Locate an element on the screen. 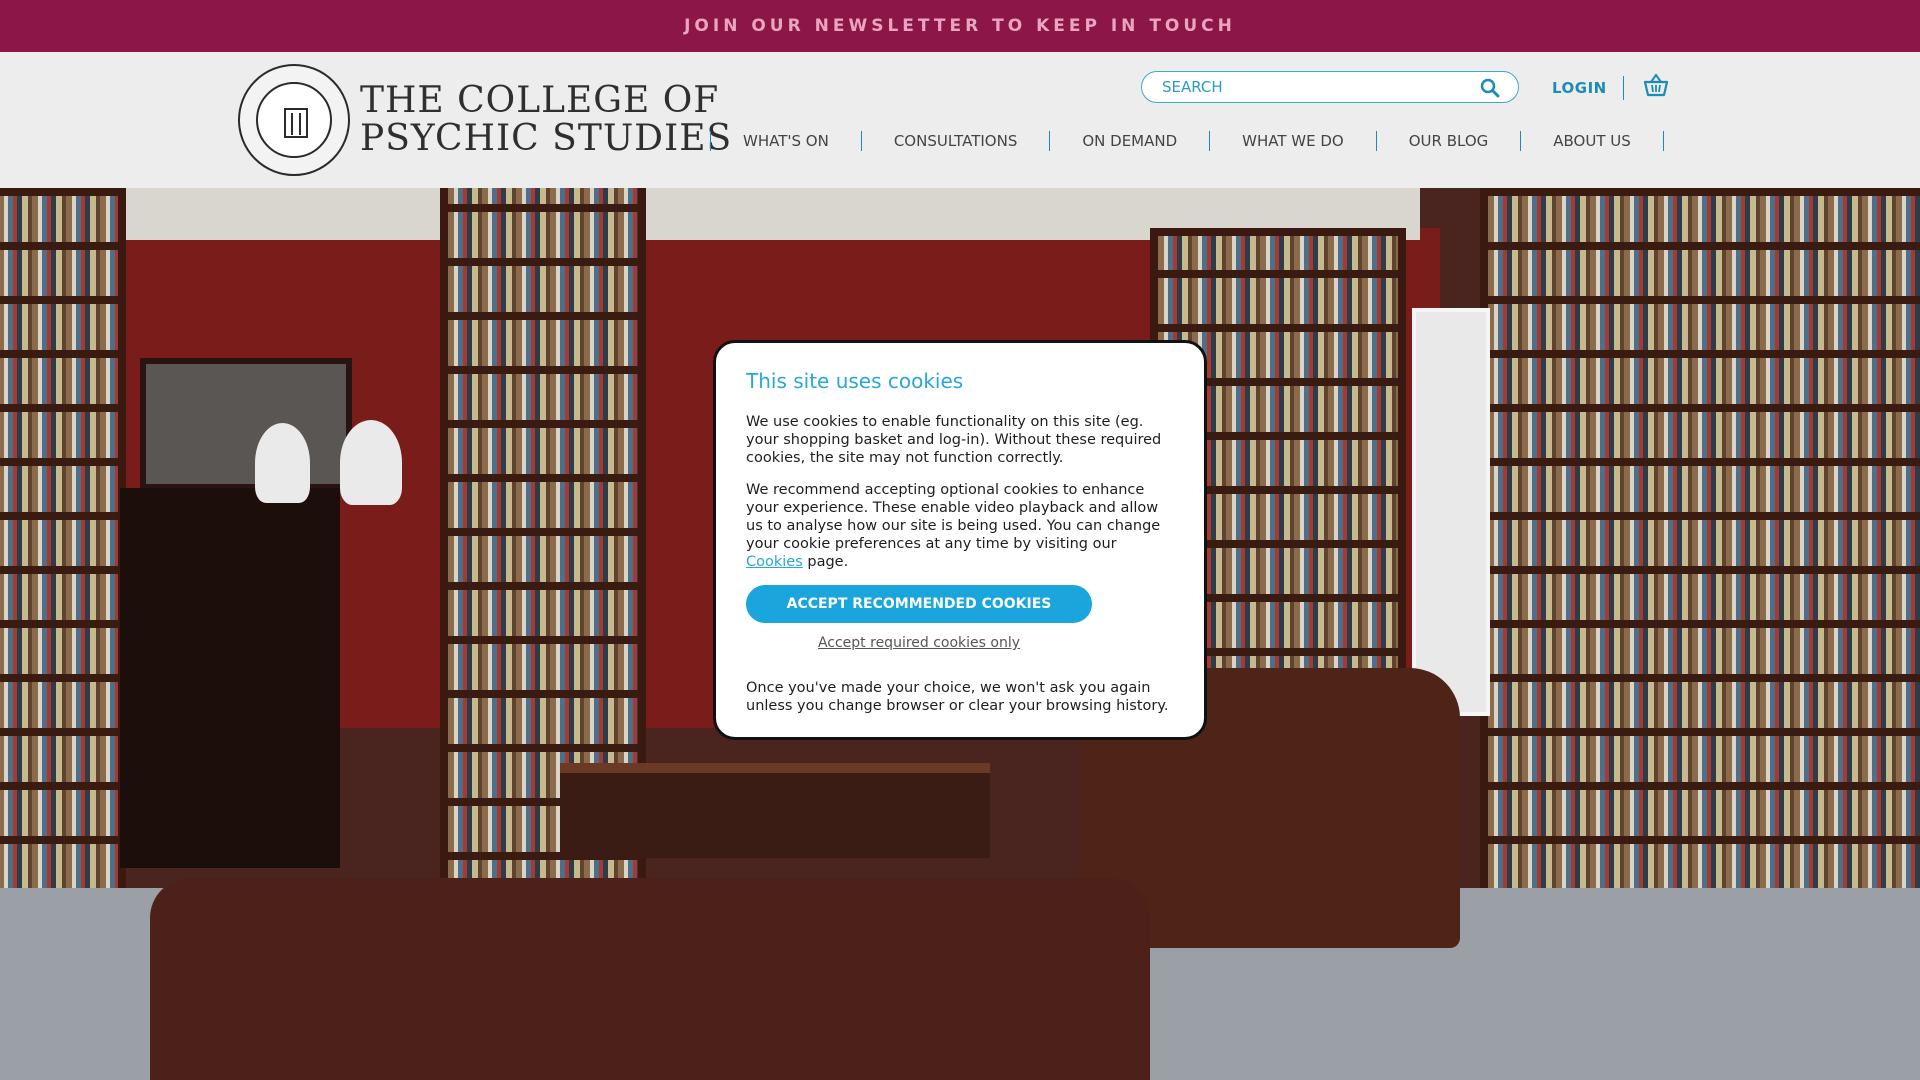 The image size is (1920, 1080). logo-line-2: PSYCHIC STUDIES is located at coordinates (546, 138).